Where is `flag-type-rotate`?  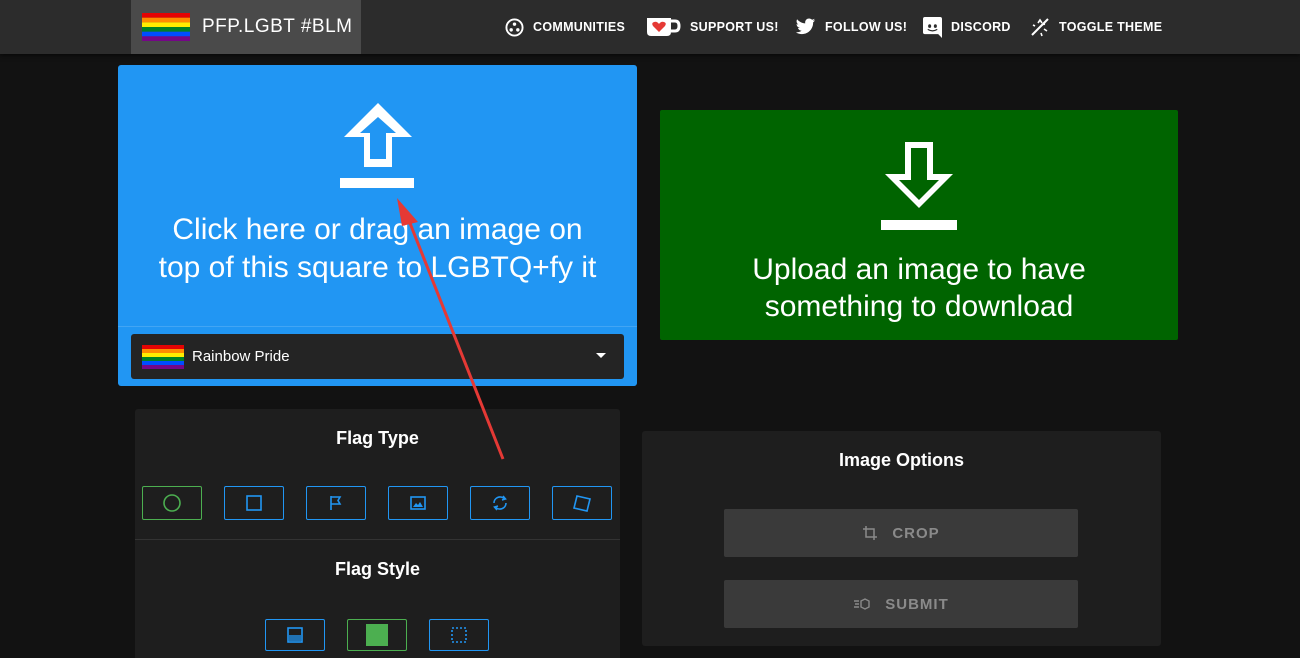
flag-type-rotate is located at coordinates (500, 503).